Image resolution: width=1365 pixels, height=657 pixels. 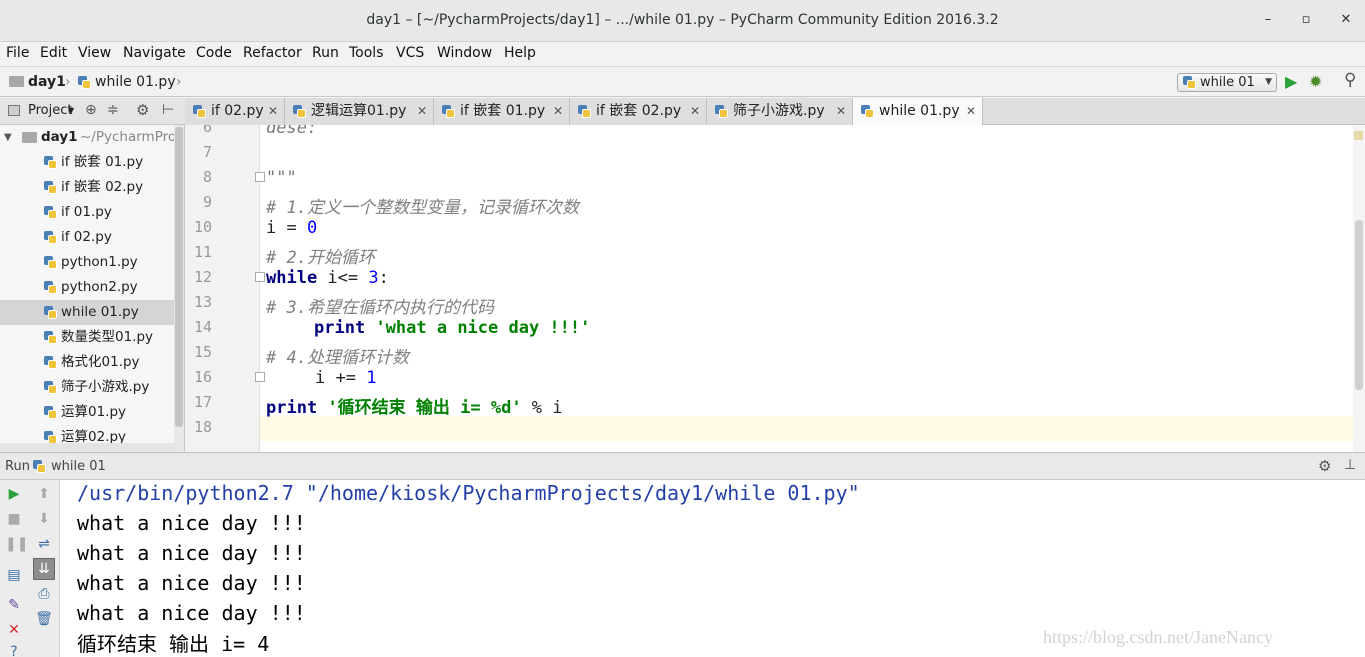 I want to click on close-button: ✕, so click(x=1346, y=20).